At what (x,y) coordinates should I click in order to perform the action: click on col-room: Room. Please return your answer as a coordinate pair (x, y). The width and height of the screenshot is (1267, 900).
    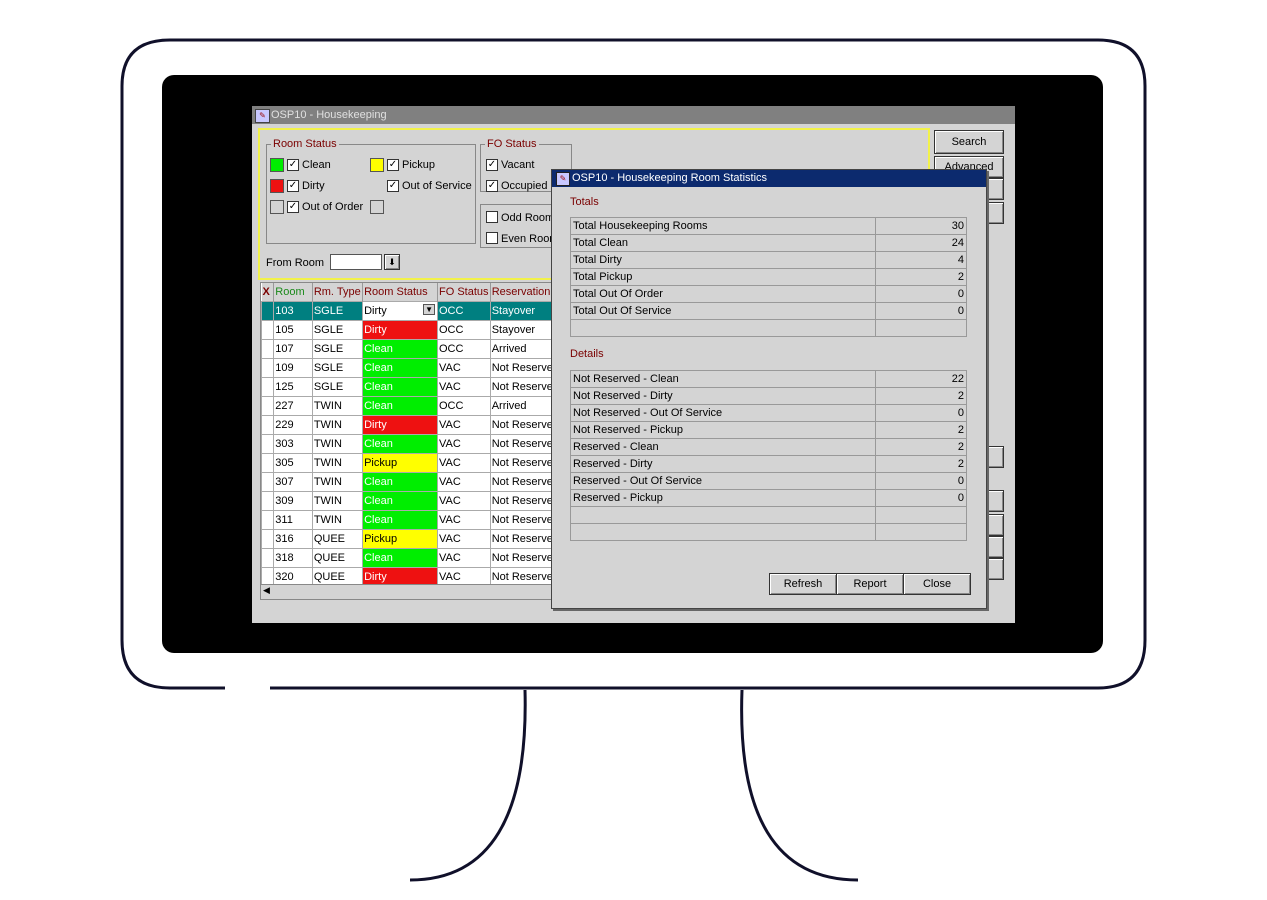
    Looking at the image, I should click on (293, 292).